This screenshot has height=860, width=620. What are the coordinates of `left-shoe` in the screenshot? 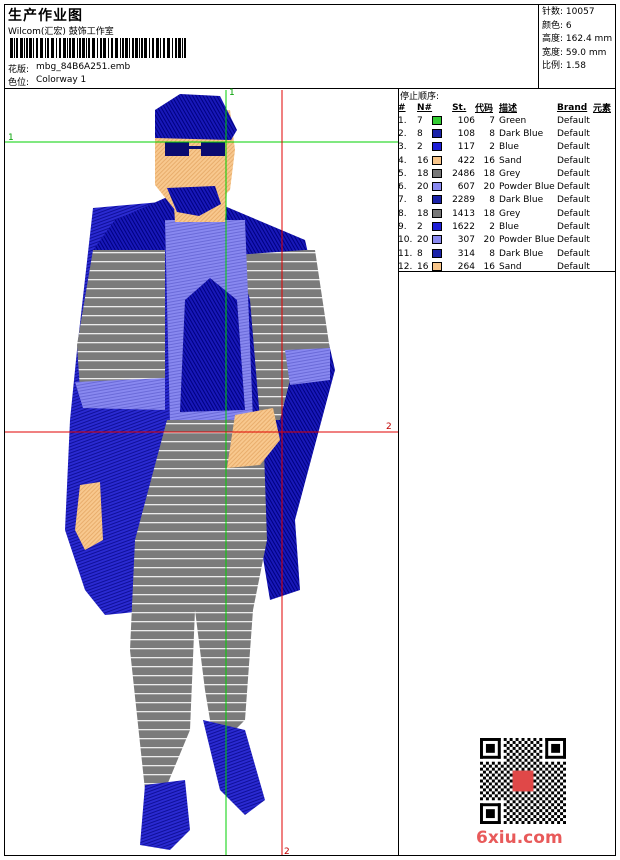 It's located at (165, 815).